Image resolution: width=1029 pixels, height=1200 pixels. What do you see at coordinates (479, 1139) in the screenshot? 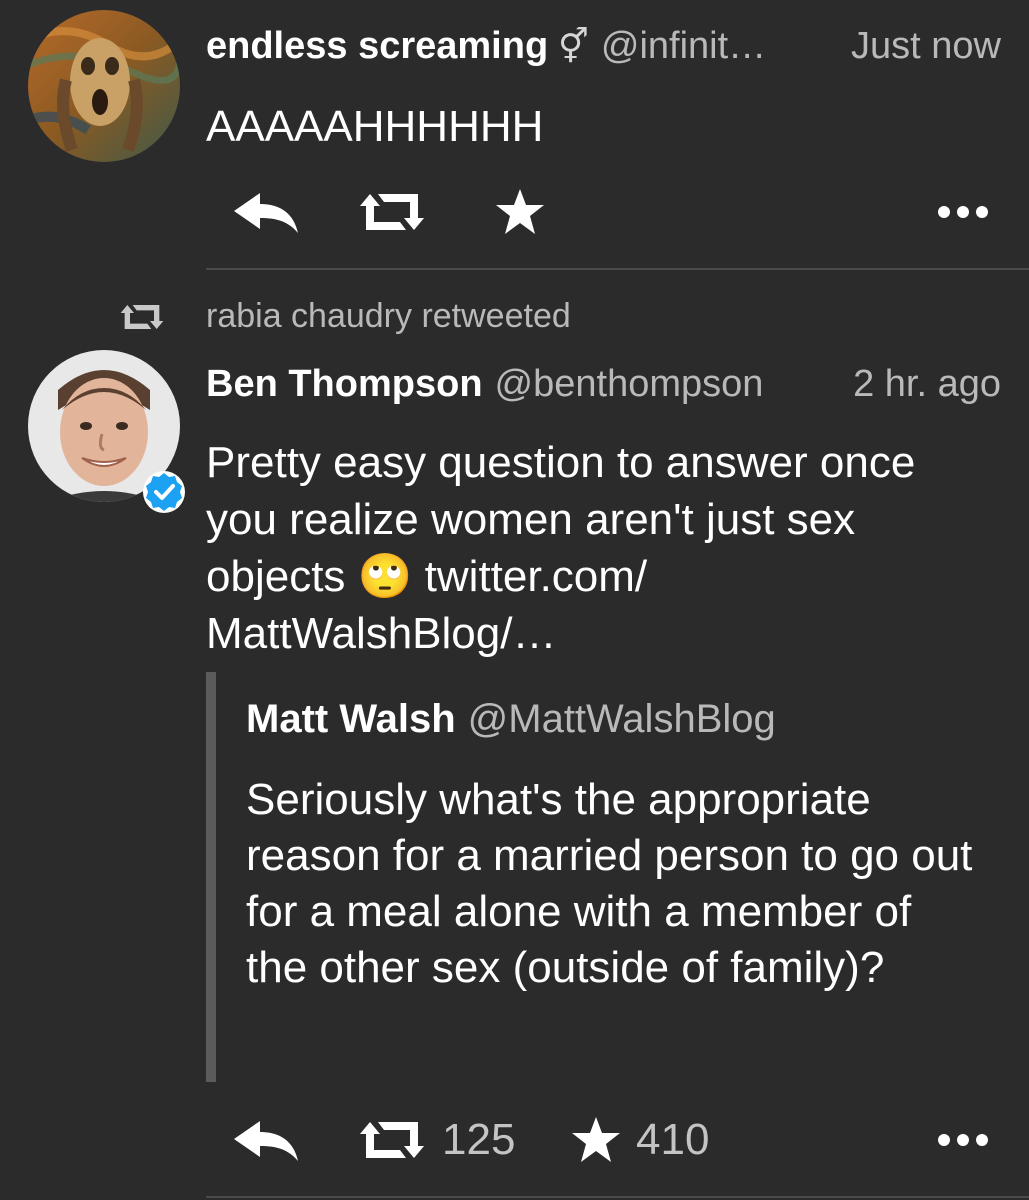
I see `retweet-count: 125` at bounding box center [479, 1139].